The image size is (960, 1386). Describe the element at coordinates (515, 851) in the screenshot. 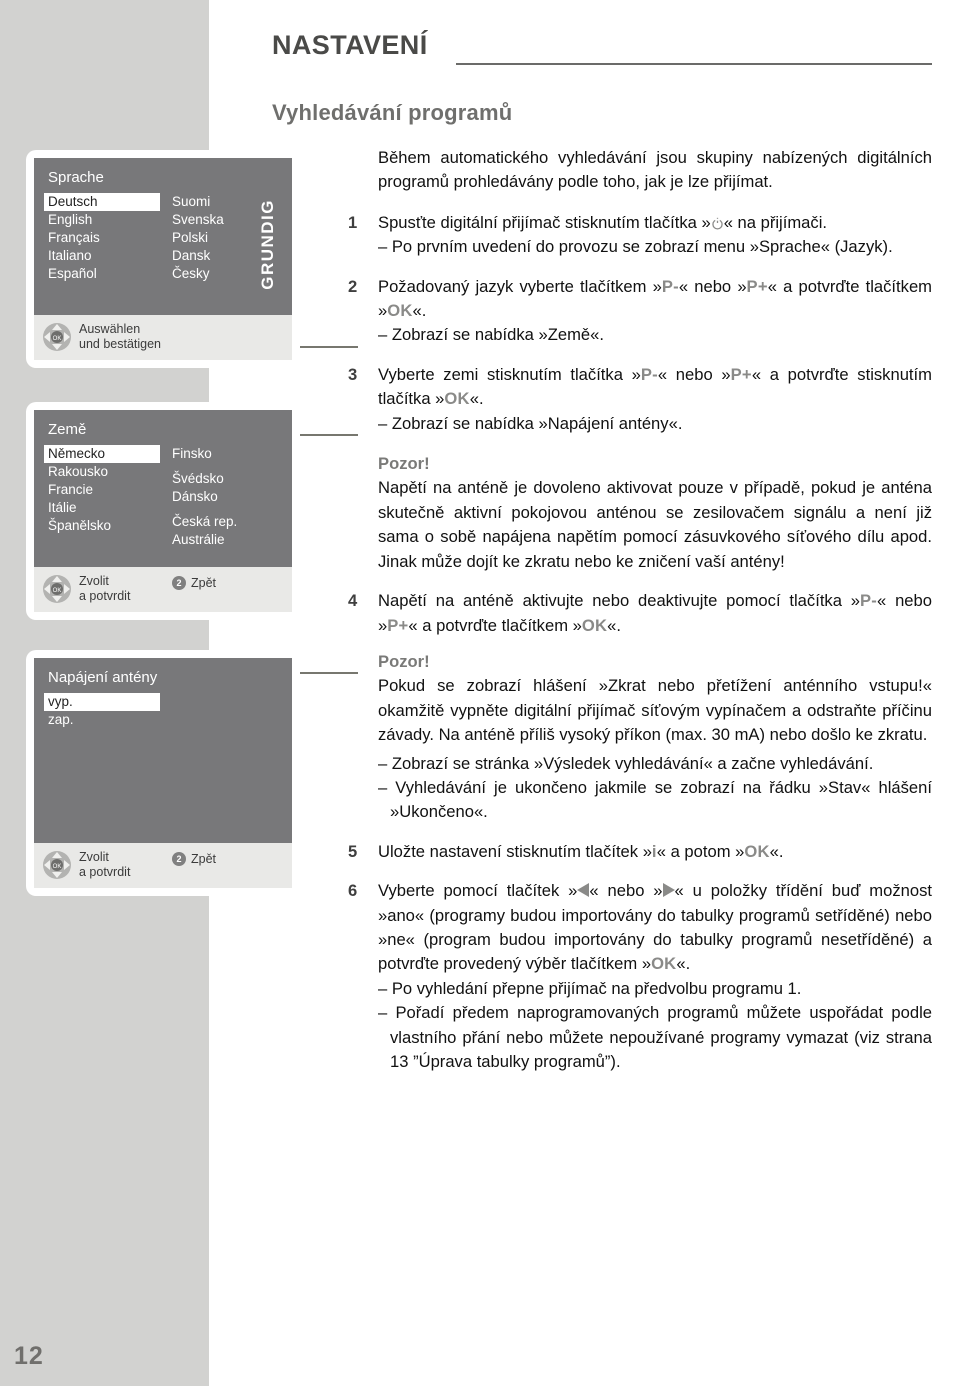

I see `step-text-a: Uložte nastavení stisknutím tlačítek »` at that location.